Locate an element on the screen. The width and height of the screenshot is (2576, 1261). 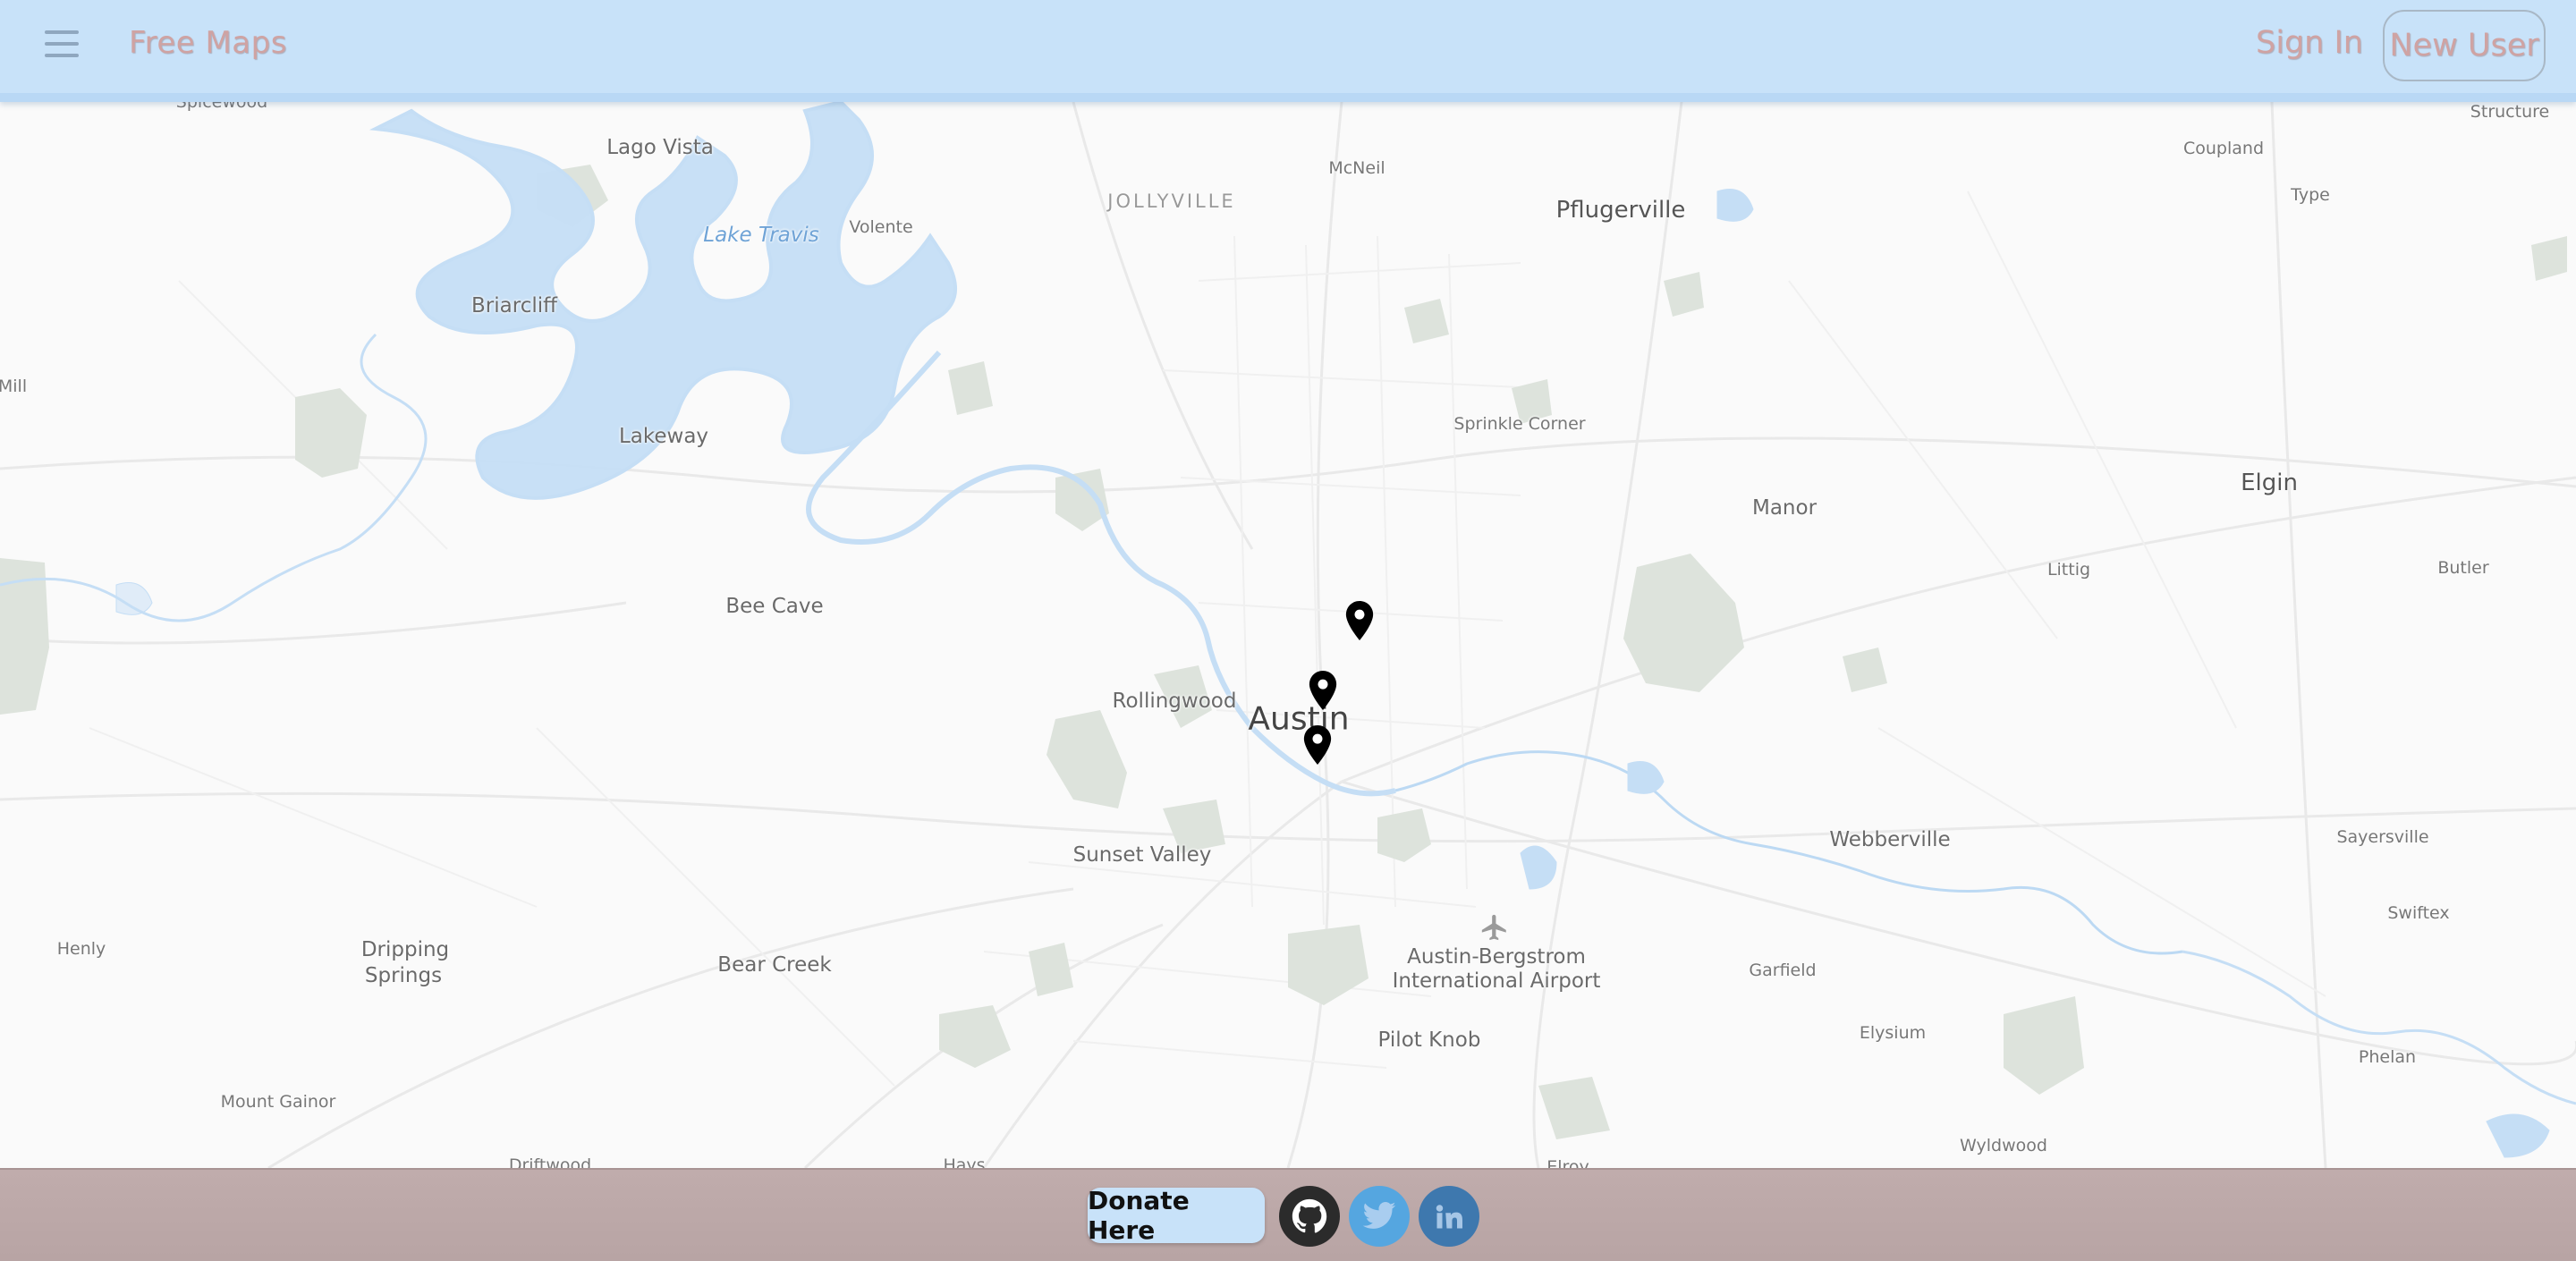
place-label: Austin-Bergstrom is located at coordinates (1496, 957).